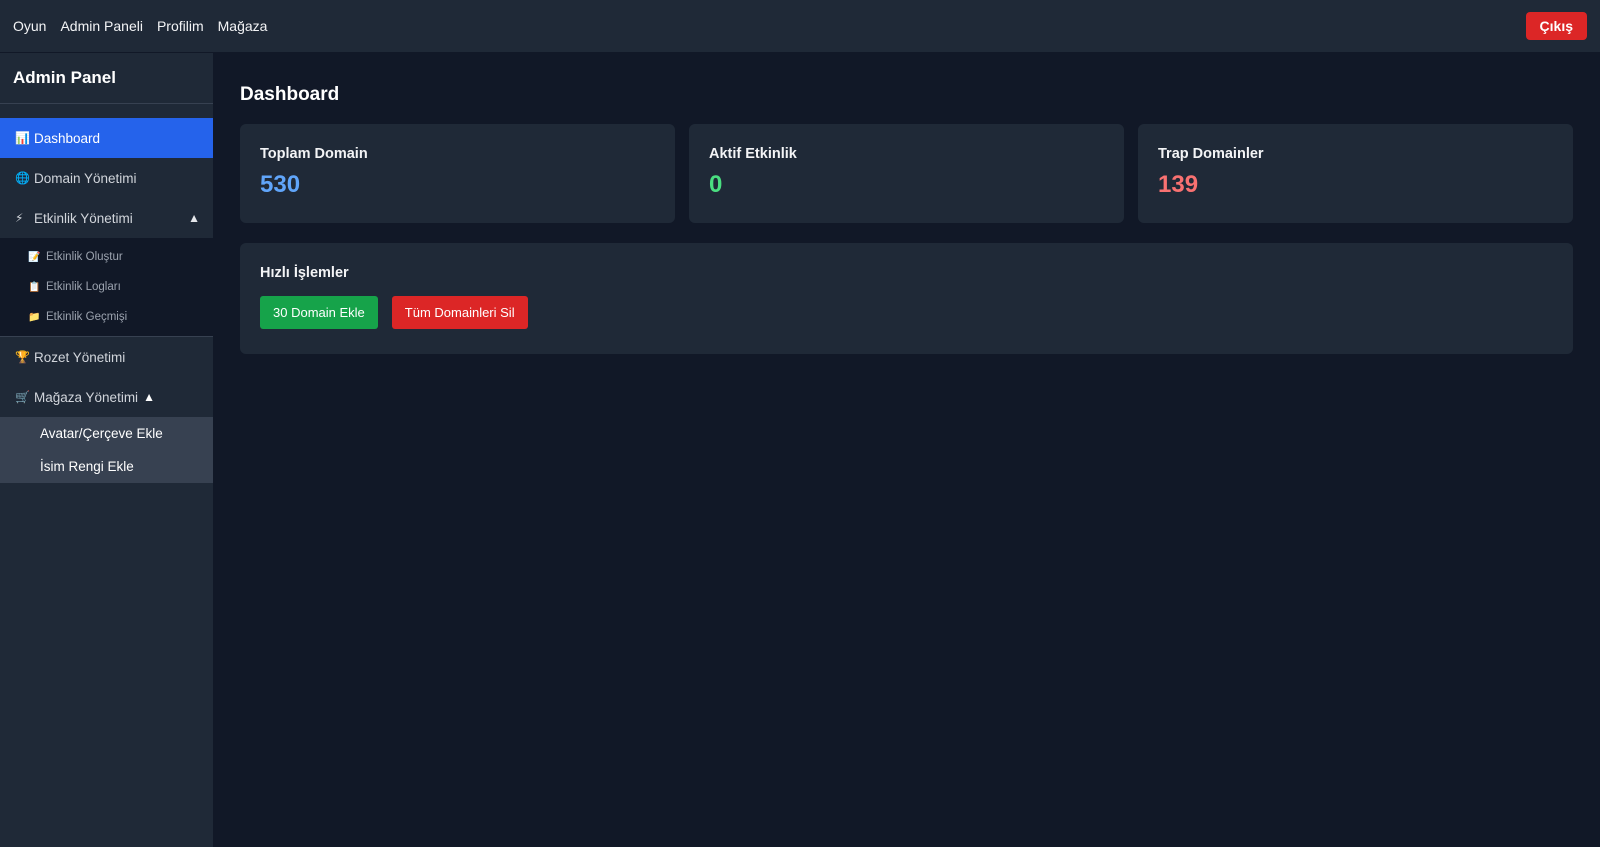 Image resolution: width=1600 pixels, height=847 pixels. Describe the element at coordinates (106, 138) in the screenshot. I see `sidebar-item-dashboard: 📊 Dashboard` at that location.